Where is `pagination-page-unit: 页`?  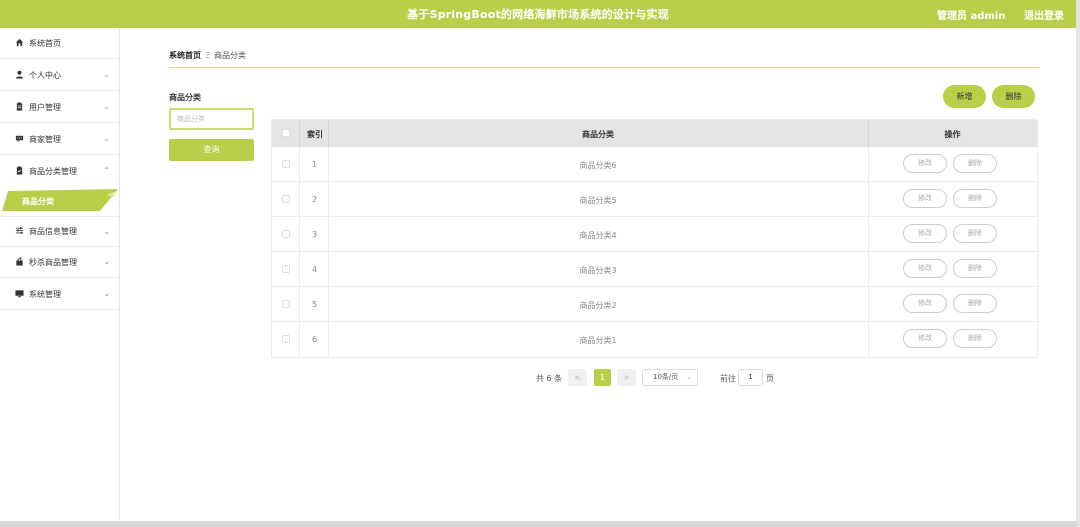
pagination-page-unit: 页 is located at coordinates (770, 378).